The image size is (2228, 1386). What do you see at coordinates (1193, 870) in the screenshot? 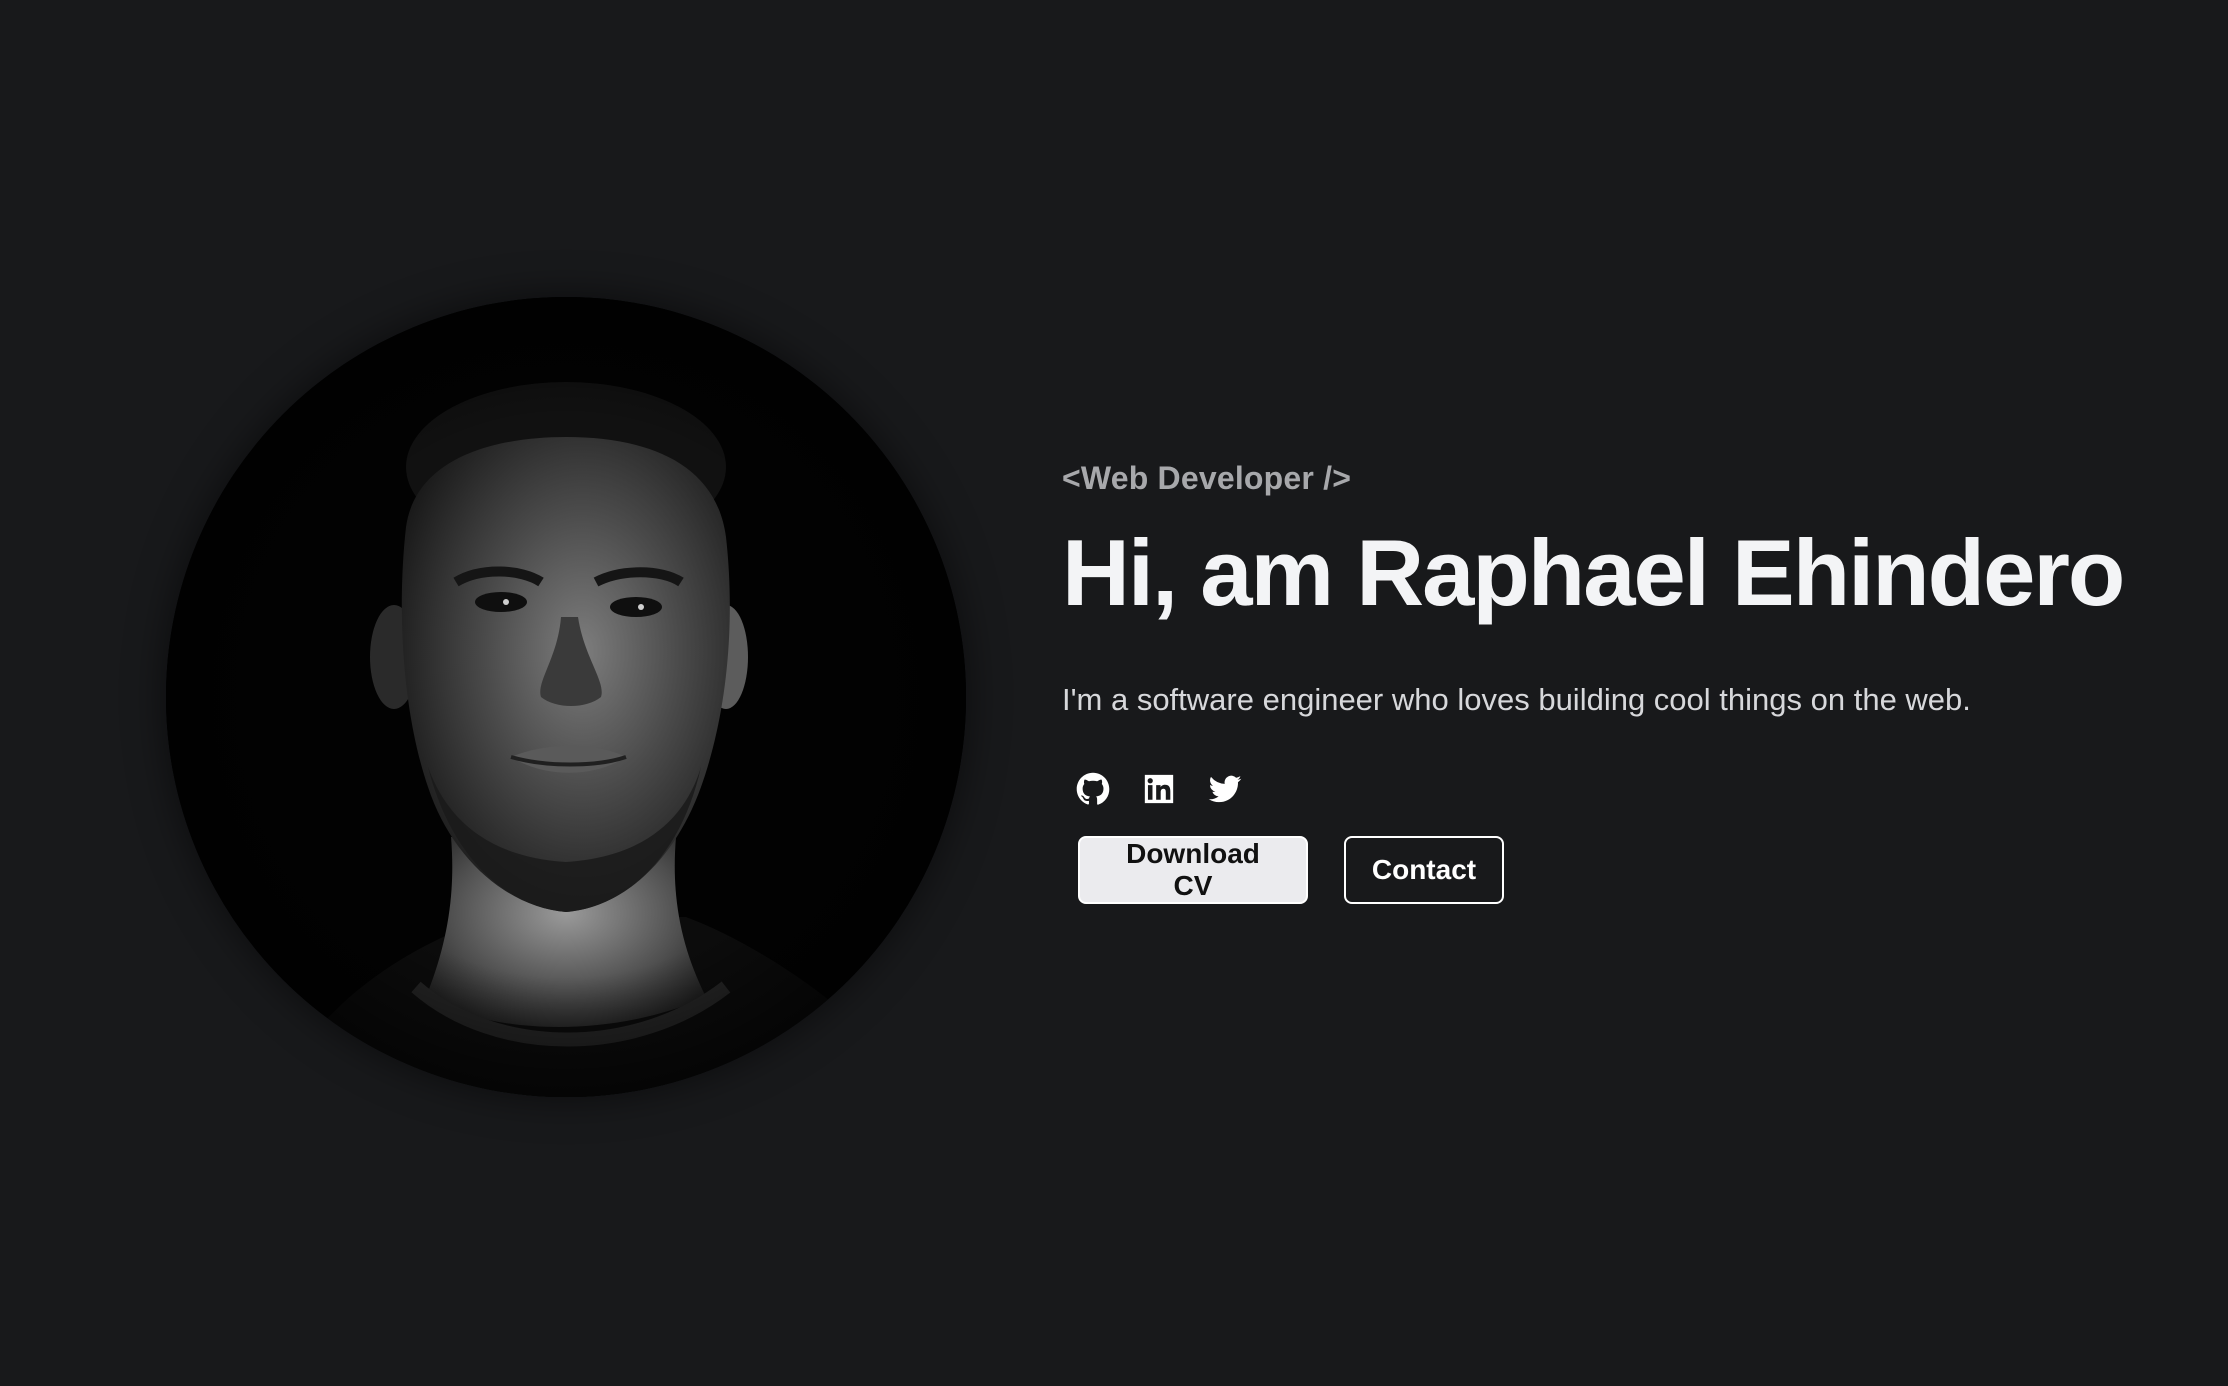
I see `download-cv-button: Download CV` at bounding box center [1193, 870].